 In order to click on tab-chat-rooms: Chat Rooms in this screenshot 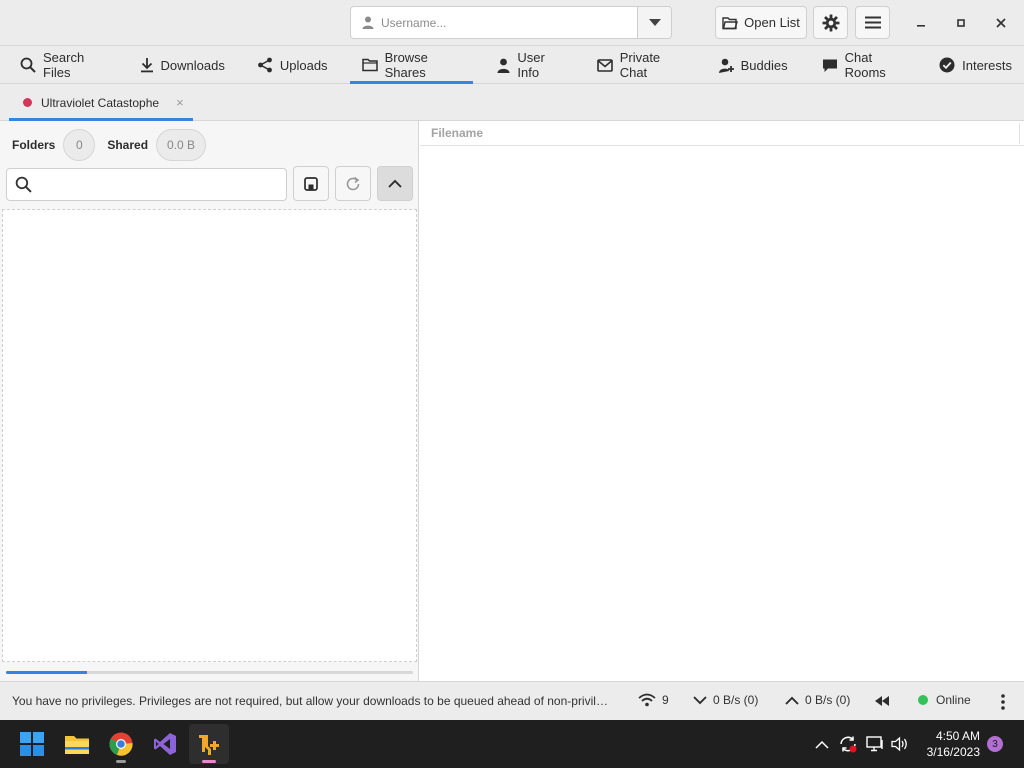, I will do `click(865, 65)`.